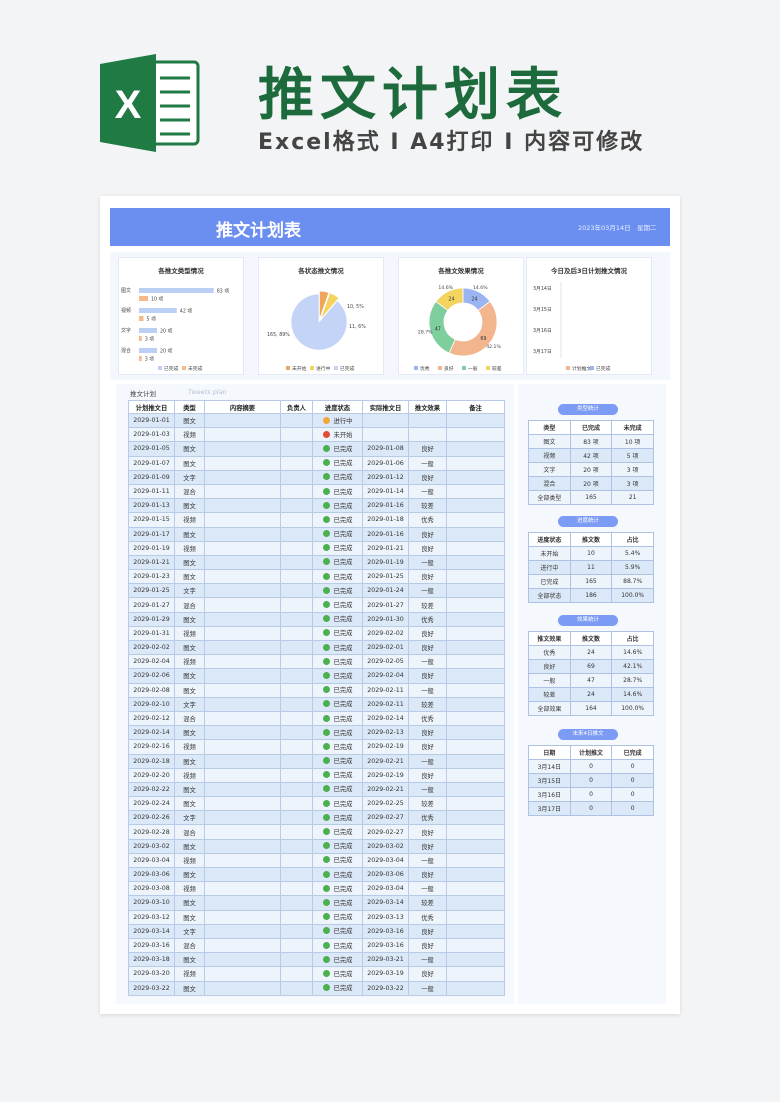  What do you see at coordinates (385, 633) in the screenshot?
I see `table-cell: 2029-02-02` at bounding box center [385, 633].